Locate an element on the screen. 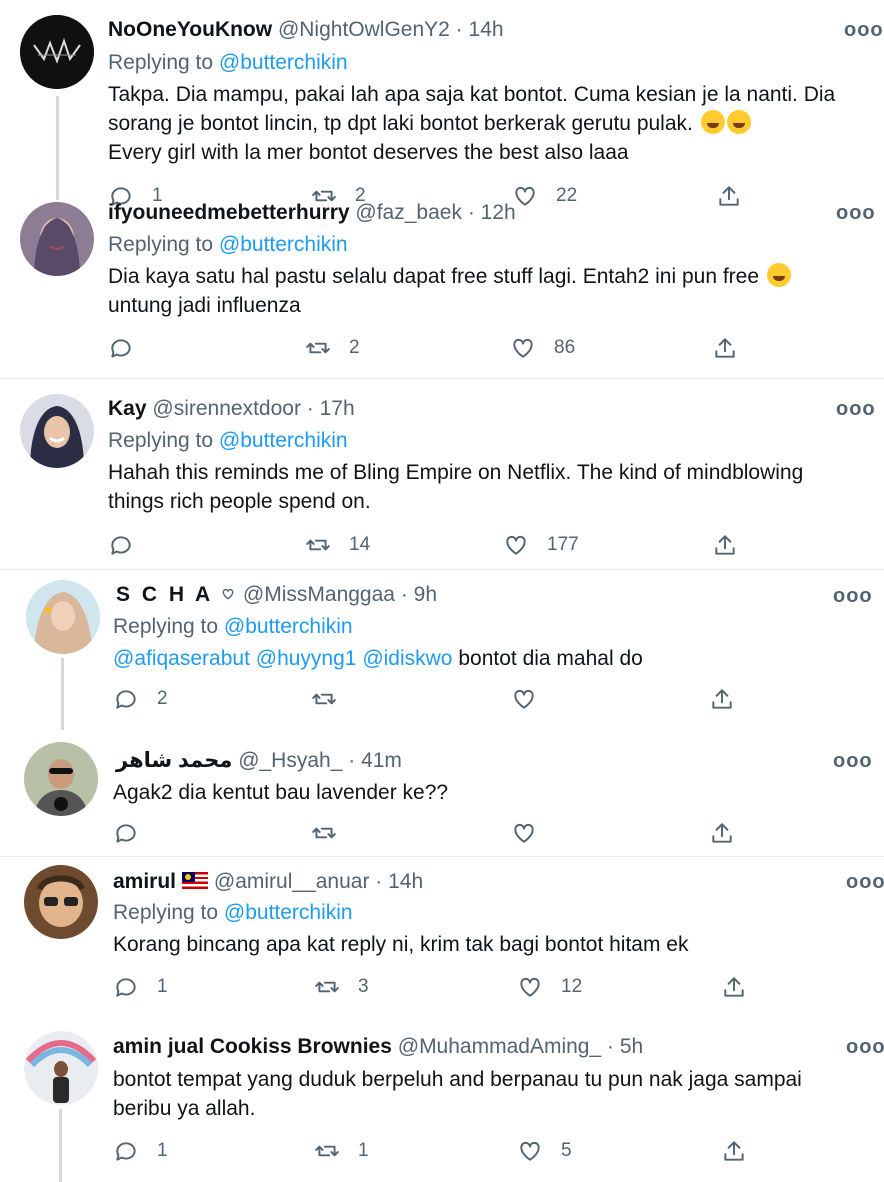 Image resolution: width=884 pixels, height=1182 pixels. reply-button: 2 is located at coordinates (140, 699).